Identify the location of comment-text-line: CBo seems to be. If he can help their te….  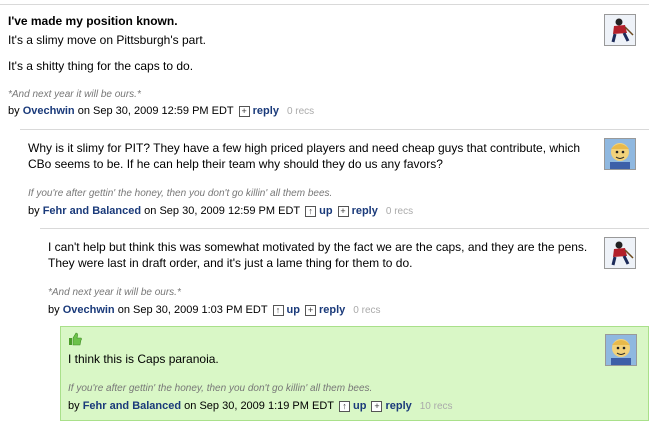
(235, 164).